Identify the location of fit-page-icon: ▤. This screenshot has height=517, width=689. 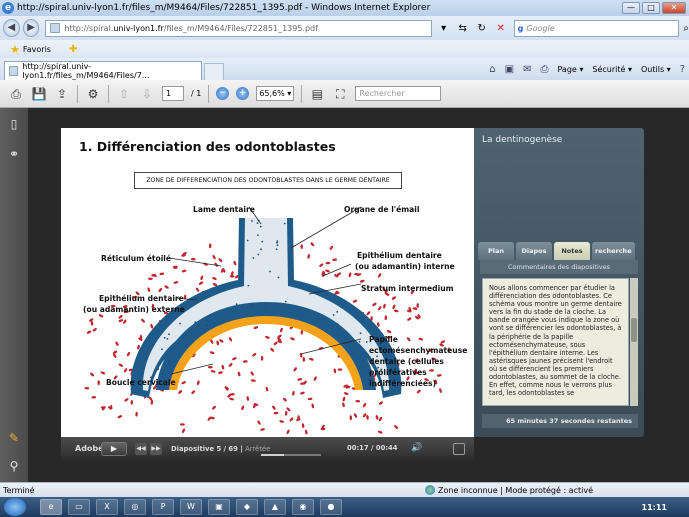
(317, 94).